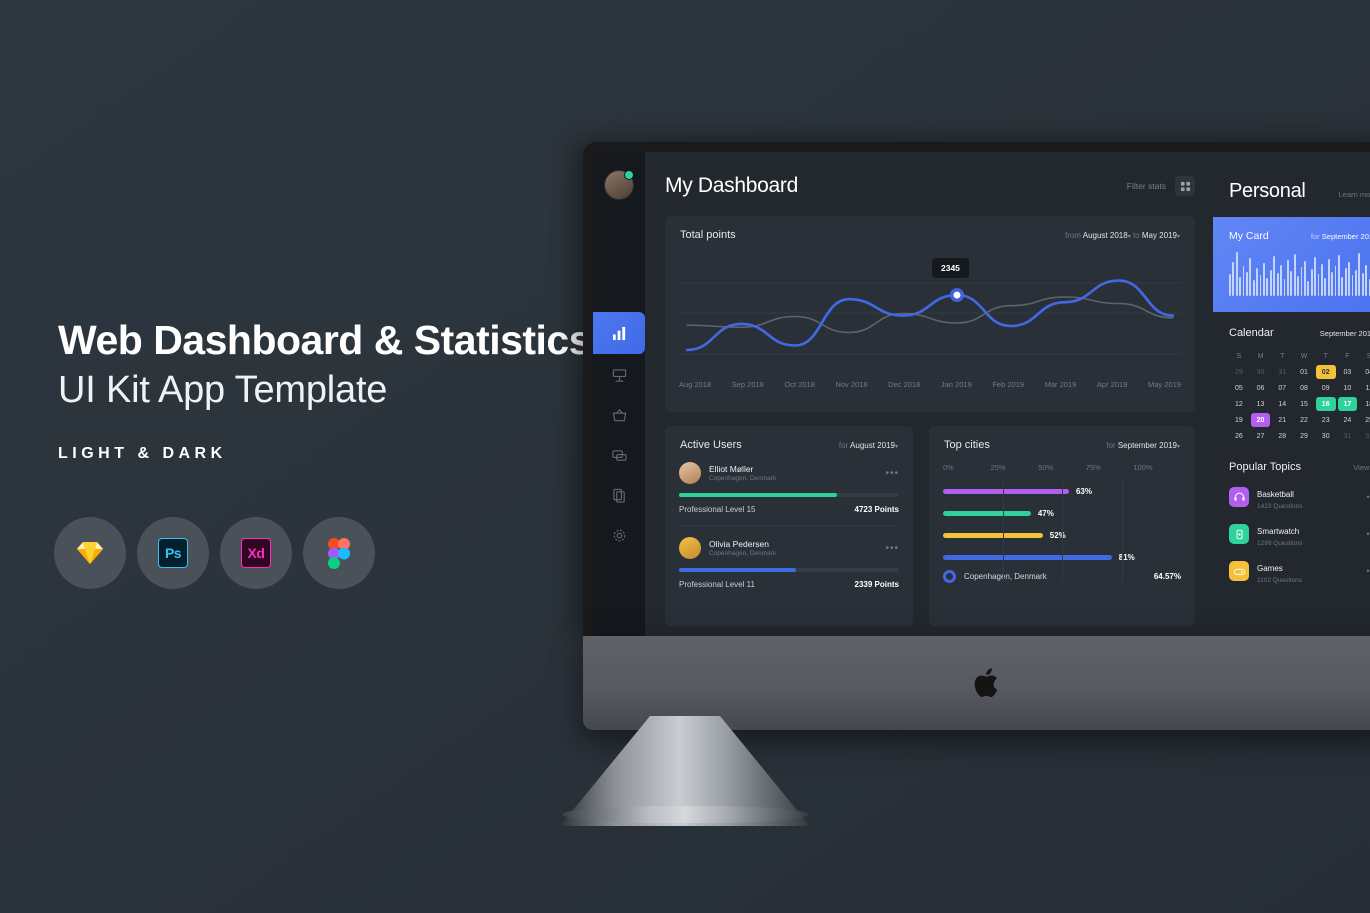  I want to click on sidebar-item-store, so click(619, 415).